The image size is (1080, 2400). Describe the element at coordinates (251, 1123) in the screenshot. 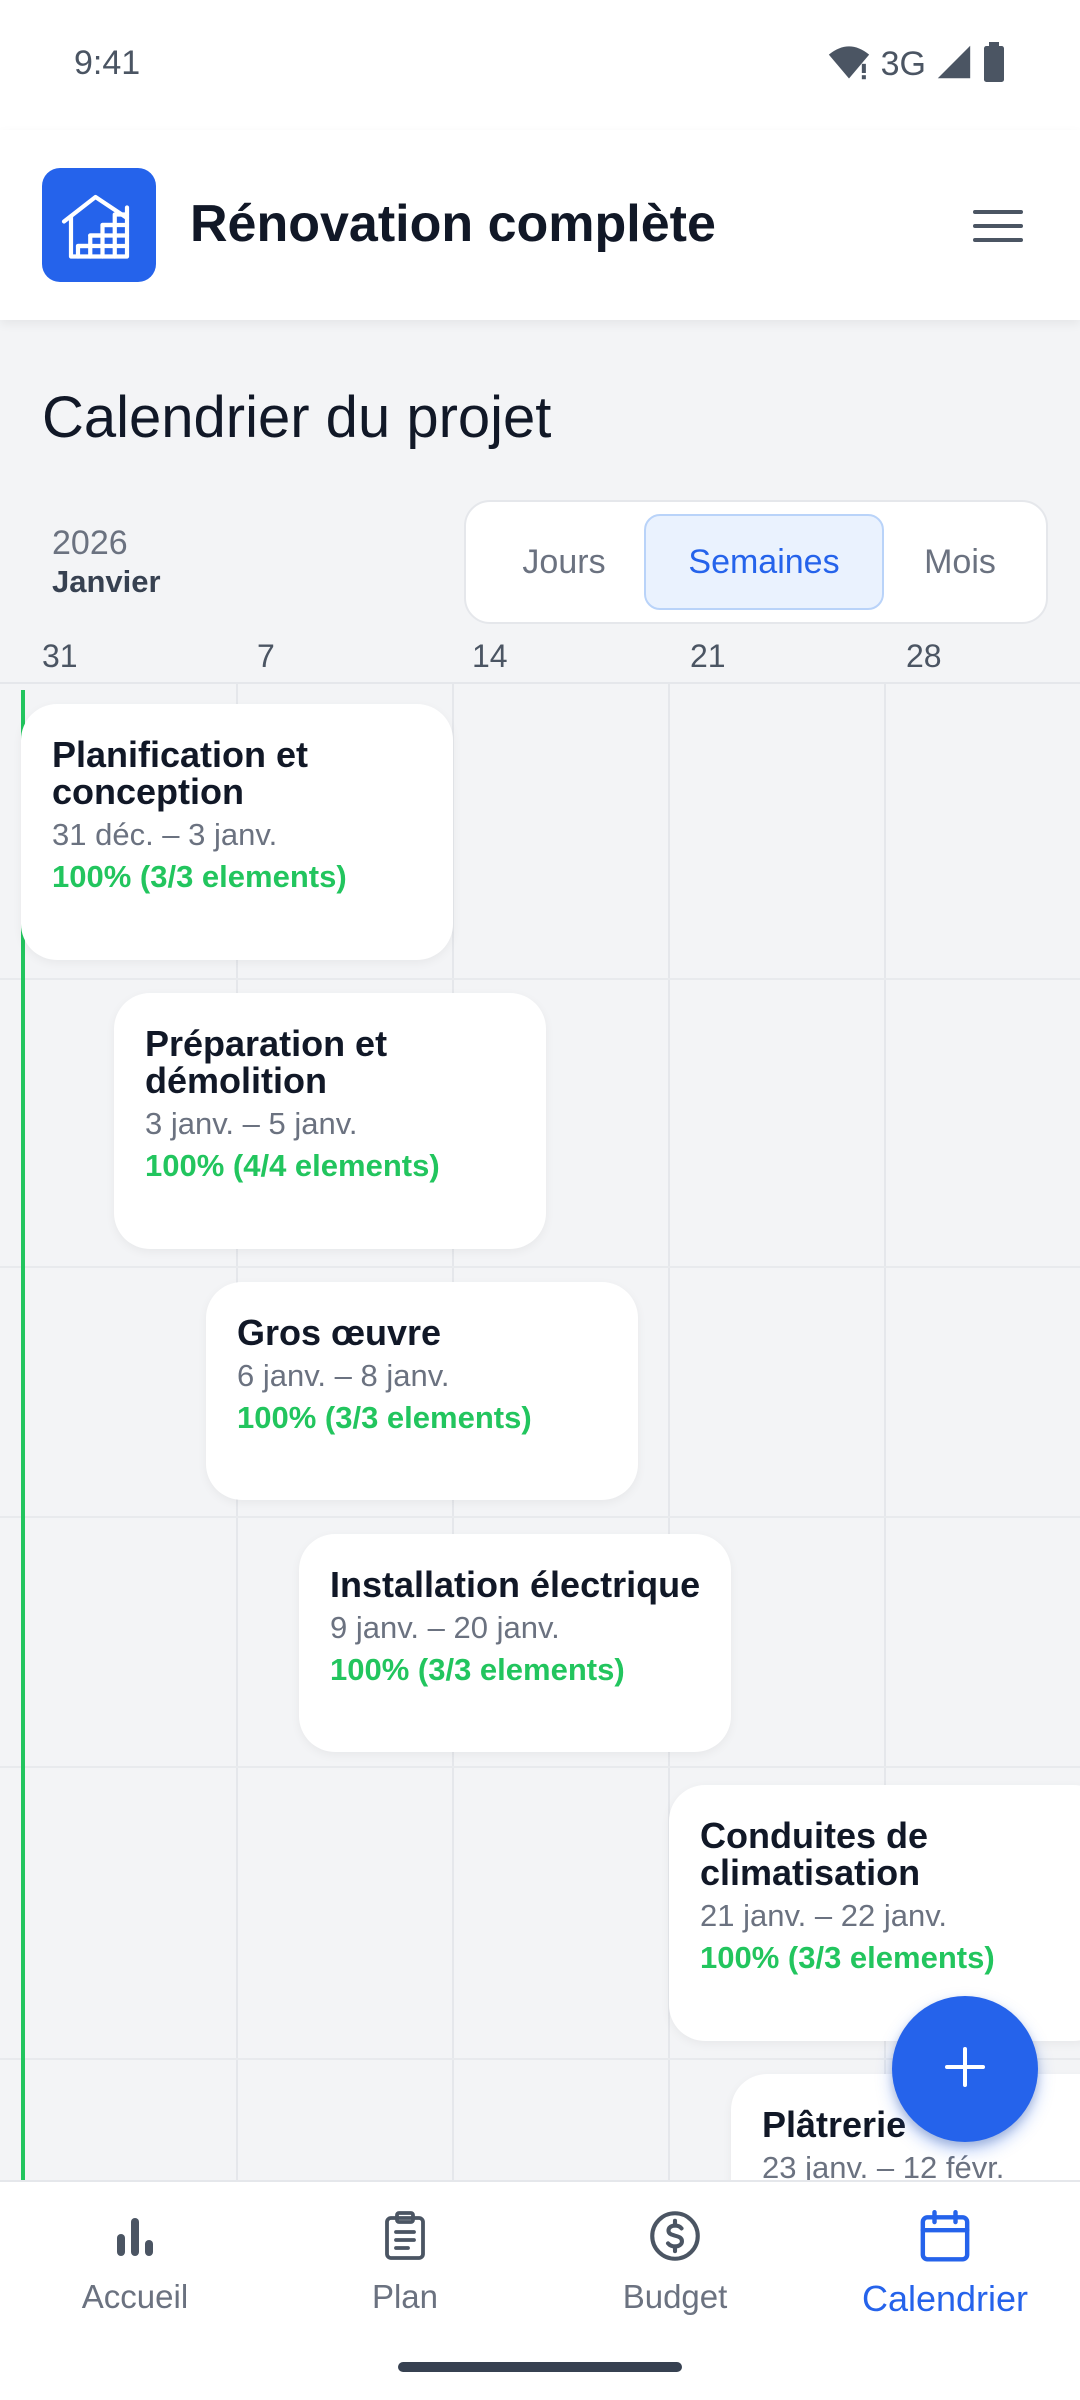

I see `task-dates: 3 janv. – 5 janv.` at that location.